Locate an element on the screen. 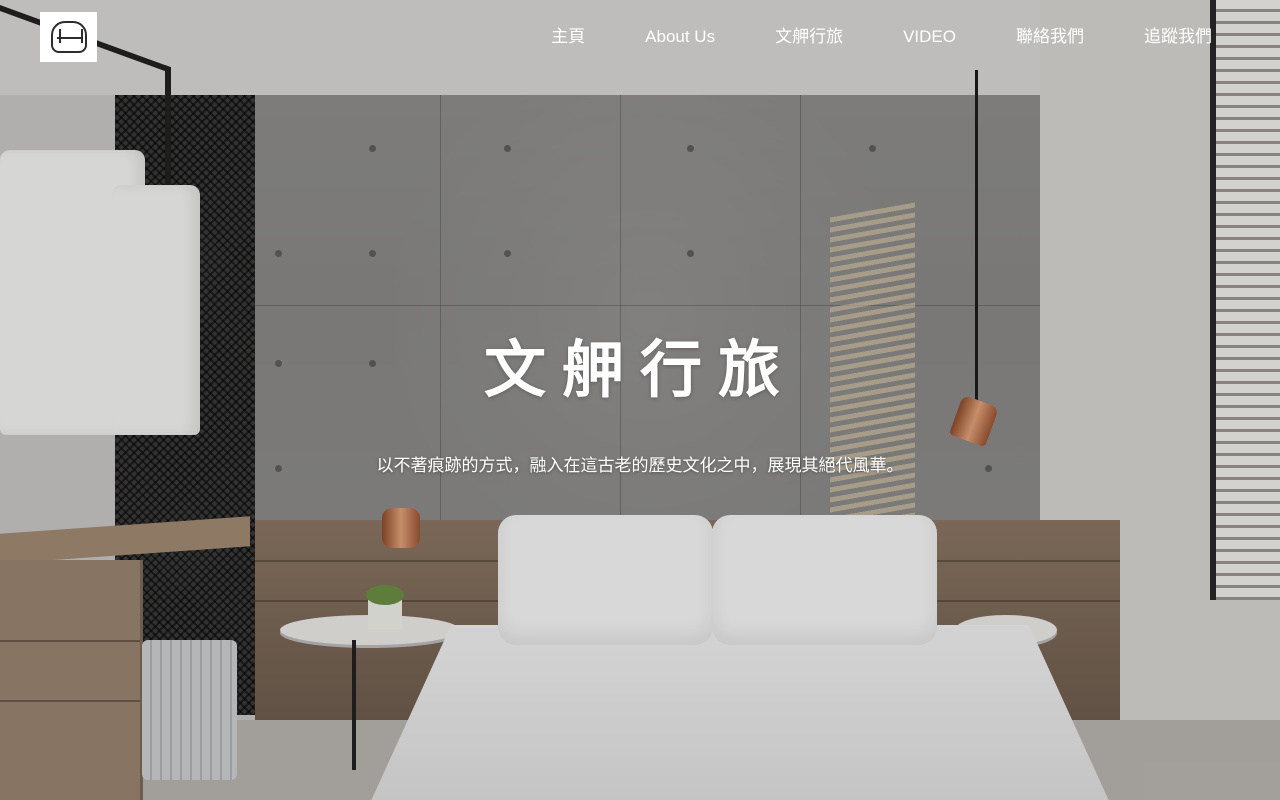 This screenshot has height=800, width=1280. site-logo is located at coordinates (68, 37).